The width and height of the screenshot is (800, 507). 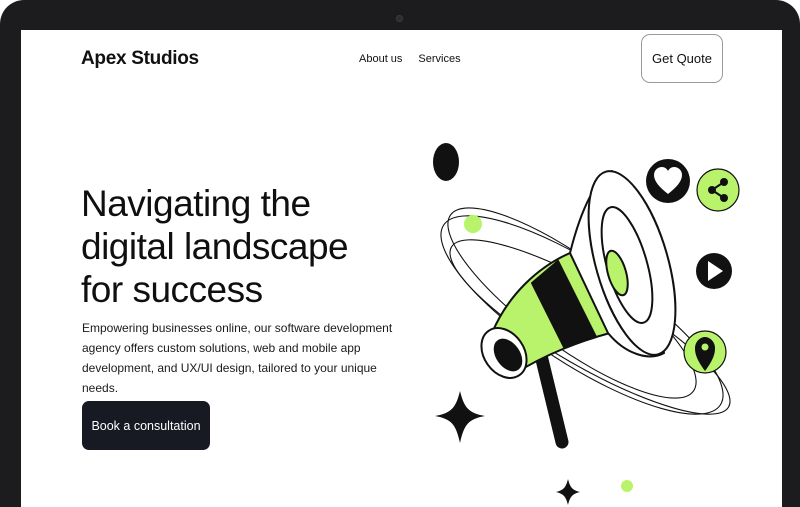 What do you see at coordinates (172, 289) in the screenshot?
I see `hero-title-line-3: for success` at bounding box center [172, 289].